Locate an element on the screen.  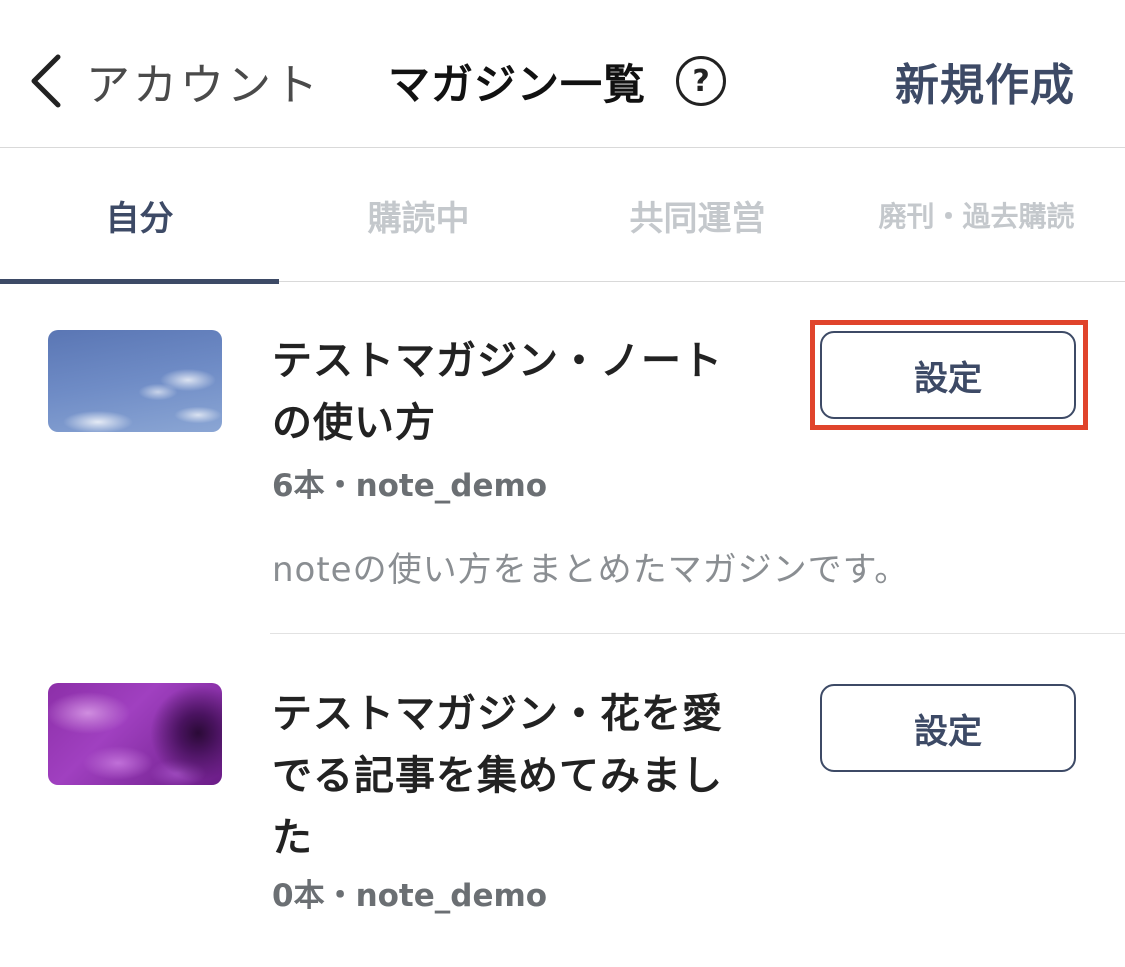
settings-button: 設定 is located at coordinates (948, 728).